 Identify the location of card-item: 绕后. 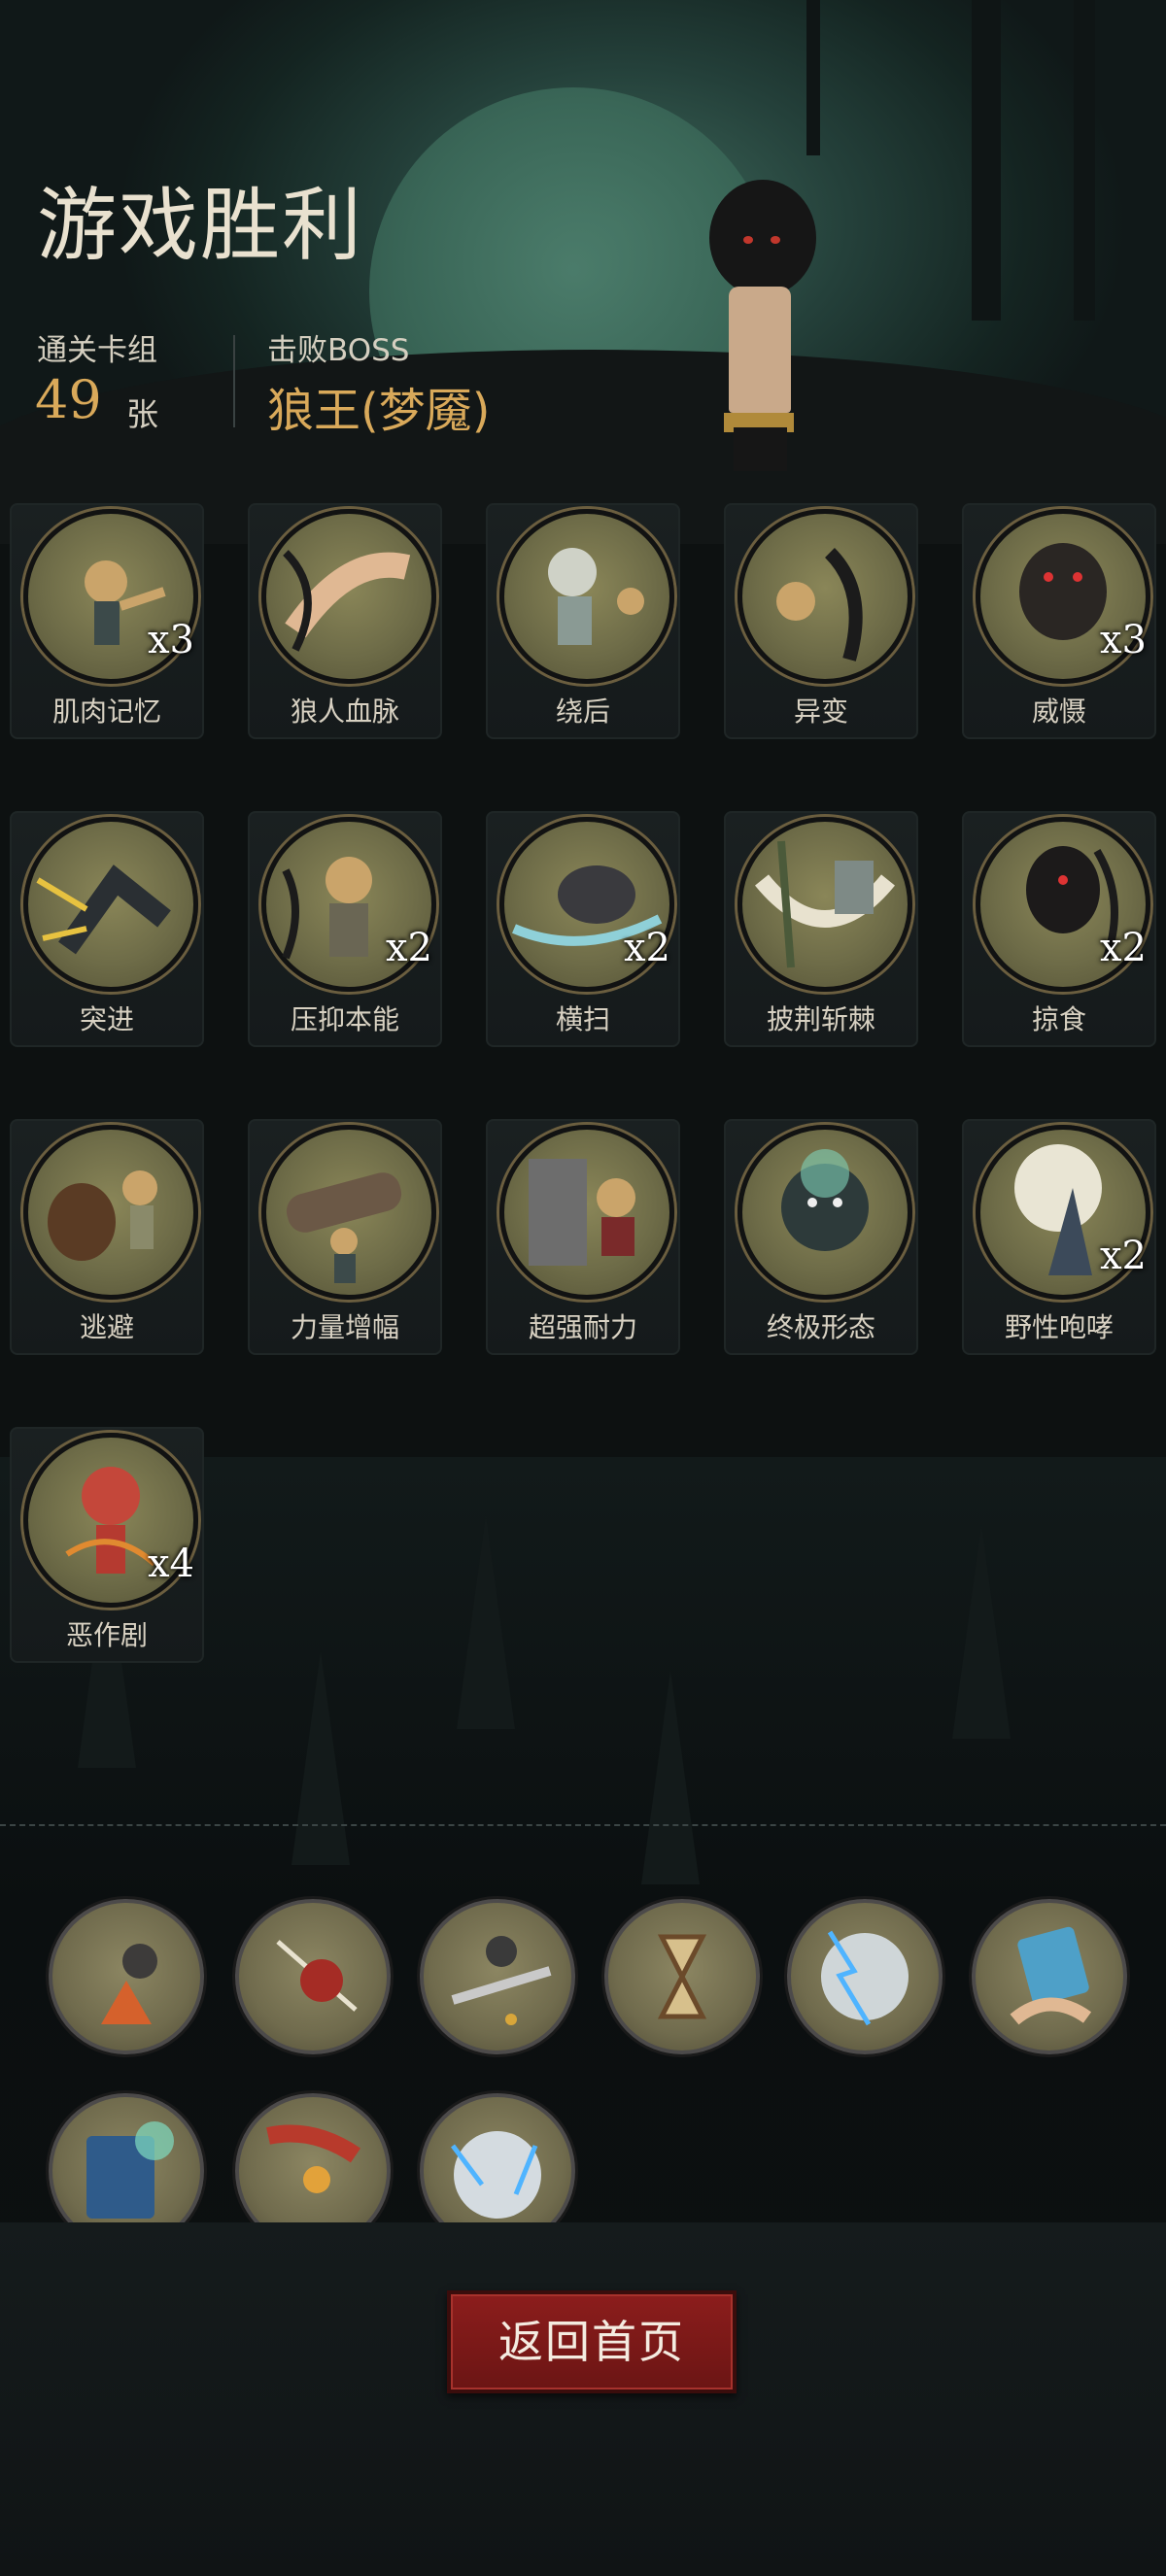
(583, 621).